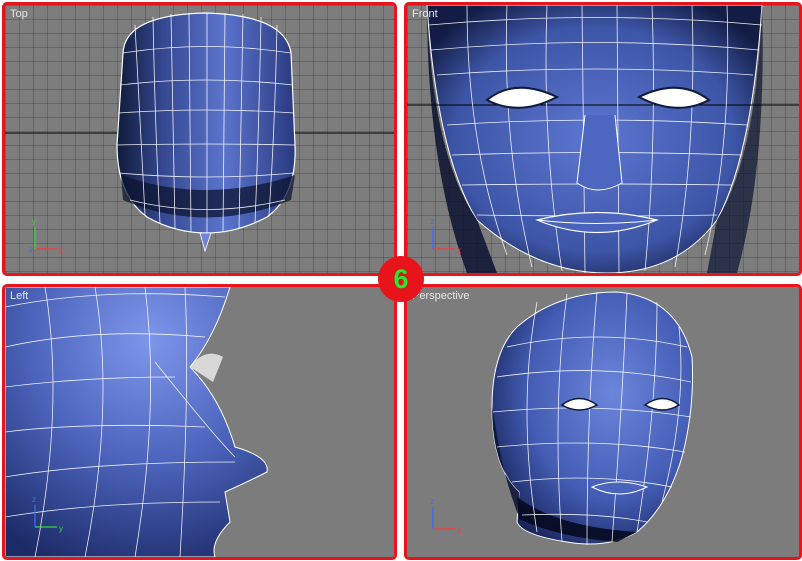  Describe the element at coordinates (45, 238) in the screenshot. I see `axis-gizmo-top` at that location.